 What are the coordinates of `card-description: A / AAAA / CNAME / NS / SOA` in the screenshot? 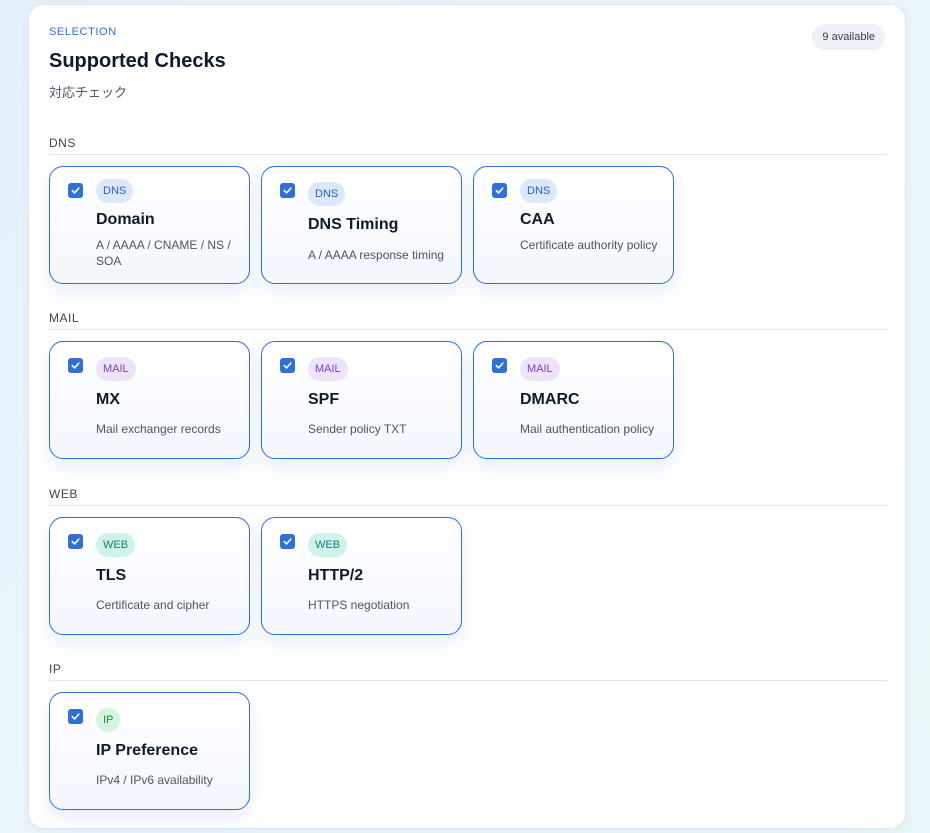 It's located at (163, 253).